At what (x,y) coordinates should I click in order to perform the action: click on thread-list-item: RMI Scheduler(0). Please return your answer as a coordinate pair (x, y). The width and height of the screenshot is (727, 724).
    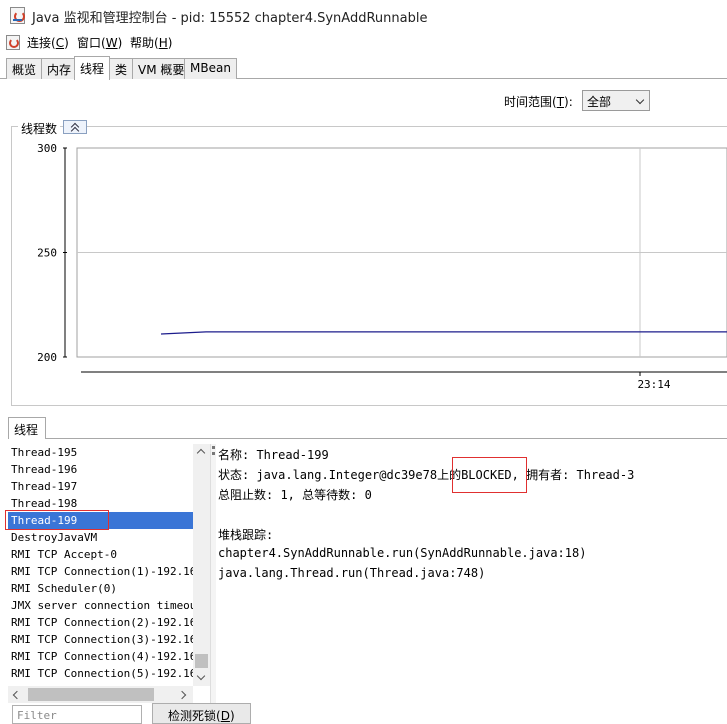
    Looking at the image, I should click on (100, 588).